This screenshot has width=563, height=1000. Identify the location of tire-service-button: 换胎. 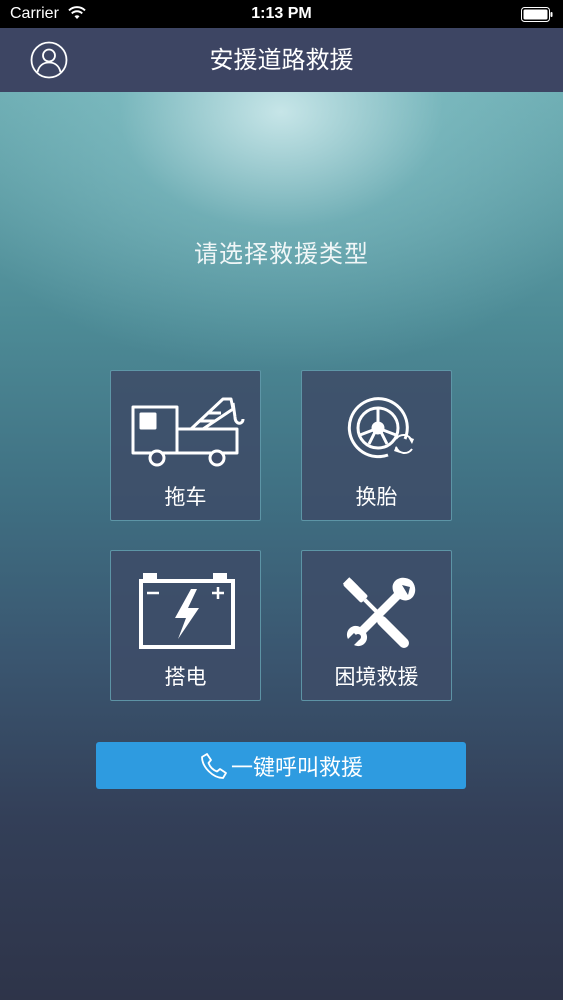
(376, 445).